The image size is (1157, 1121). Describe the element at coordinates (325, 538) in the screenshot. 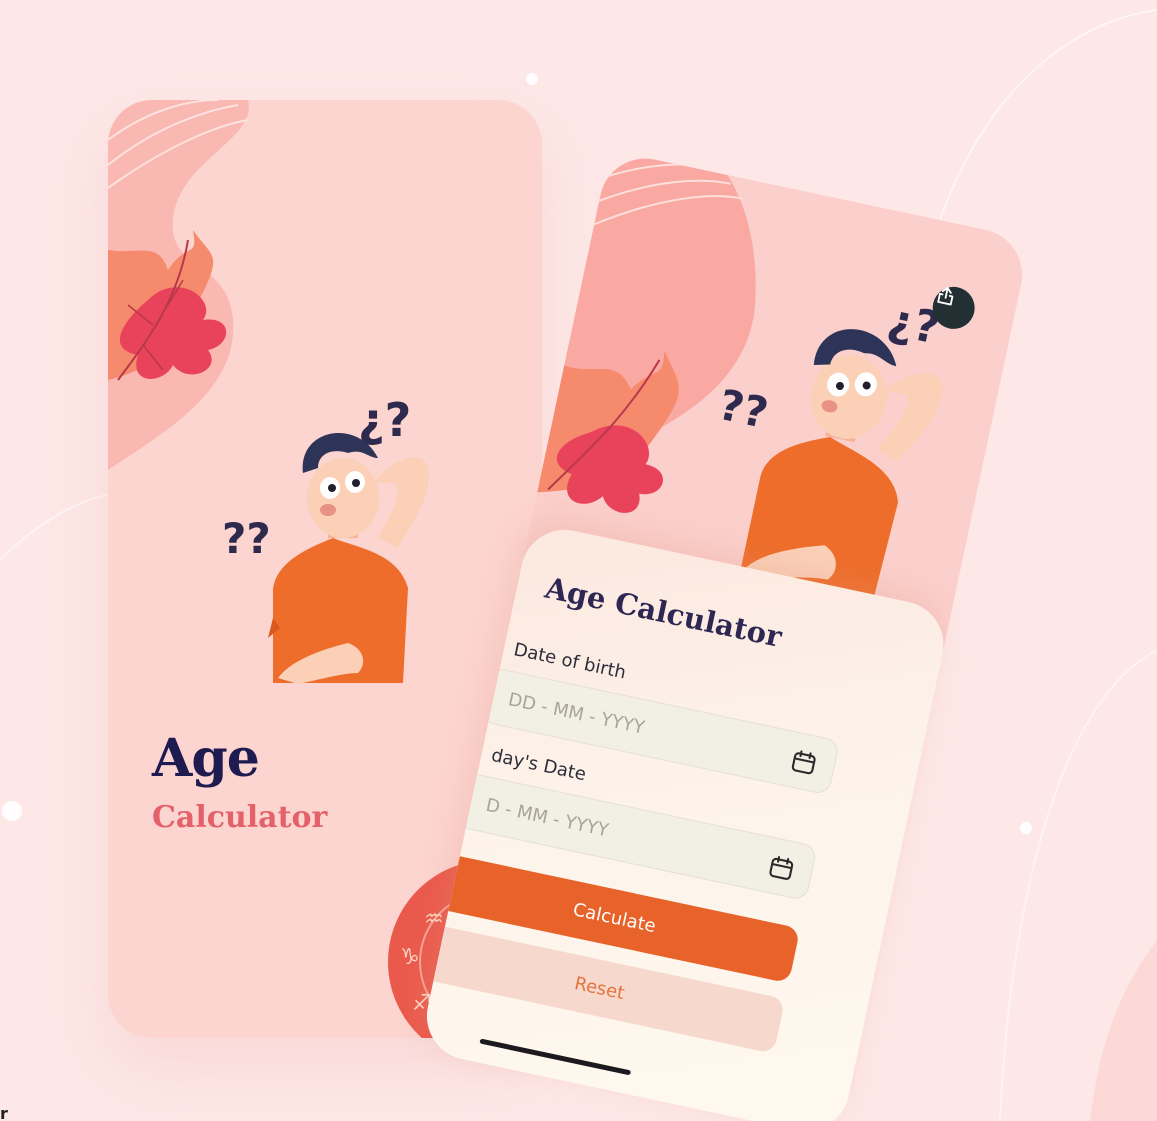

I see `confused-person-illustration: ¿? ??` at that location.